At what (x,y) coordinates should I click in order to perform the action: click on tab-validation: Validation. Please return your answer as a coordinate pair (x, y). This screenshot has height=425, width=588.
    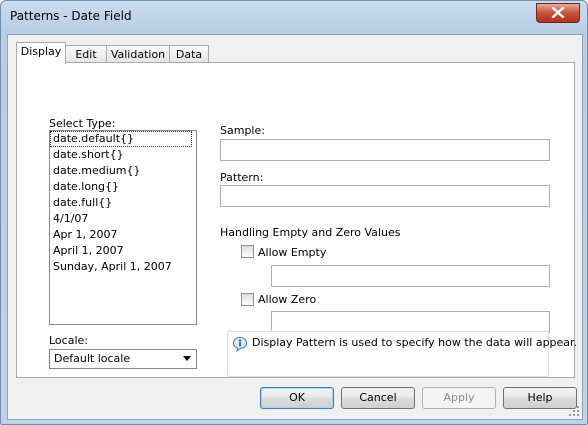
    Looking at the image, I should click on (138, 54).